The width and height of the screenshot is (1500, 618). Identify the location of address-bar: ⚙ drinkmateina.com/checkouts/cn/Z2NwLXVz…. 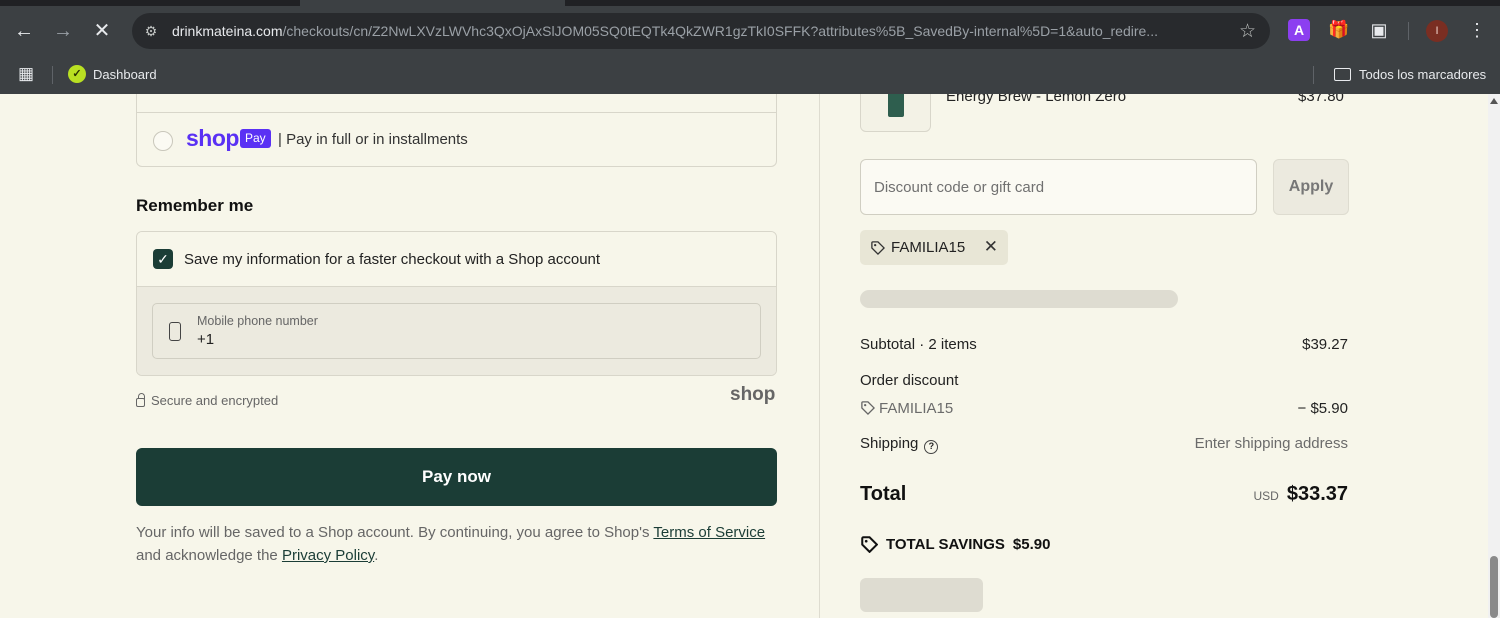
(701, 31).